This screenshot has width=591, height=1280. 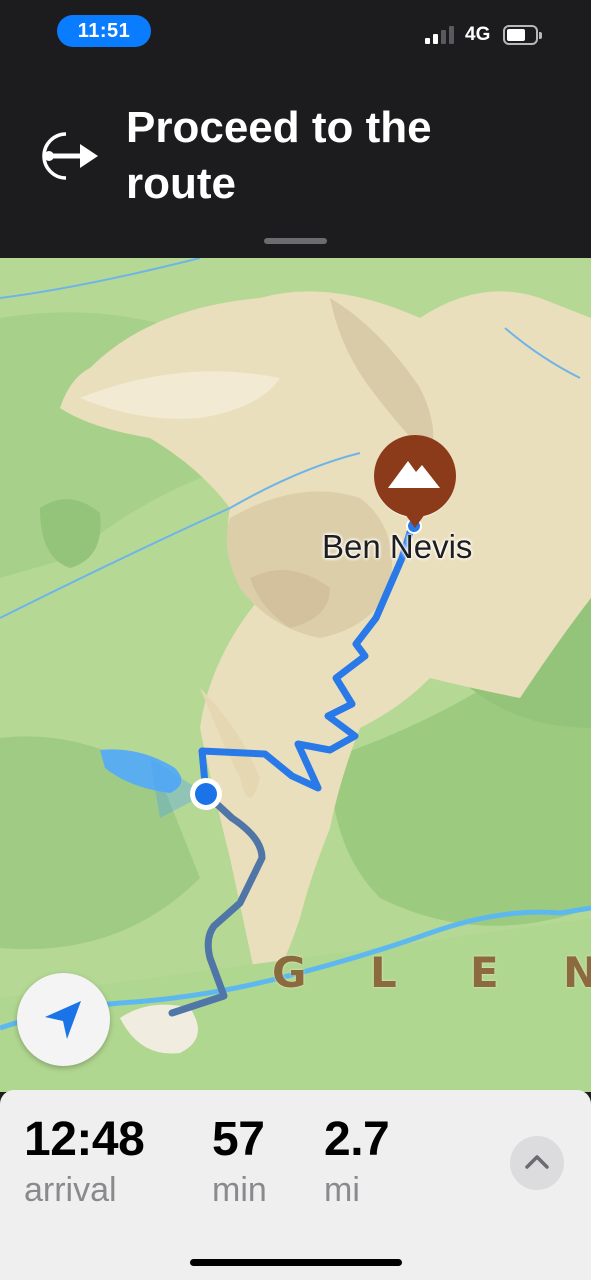 I want to click on home-indicator, so click(x=296, y=1262).